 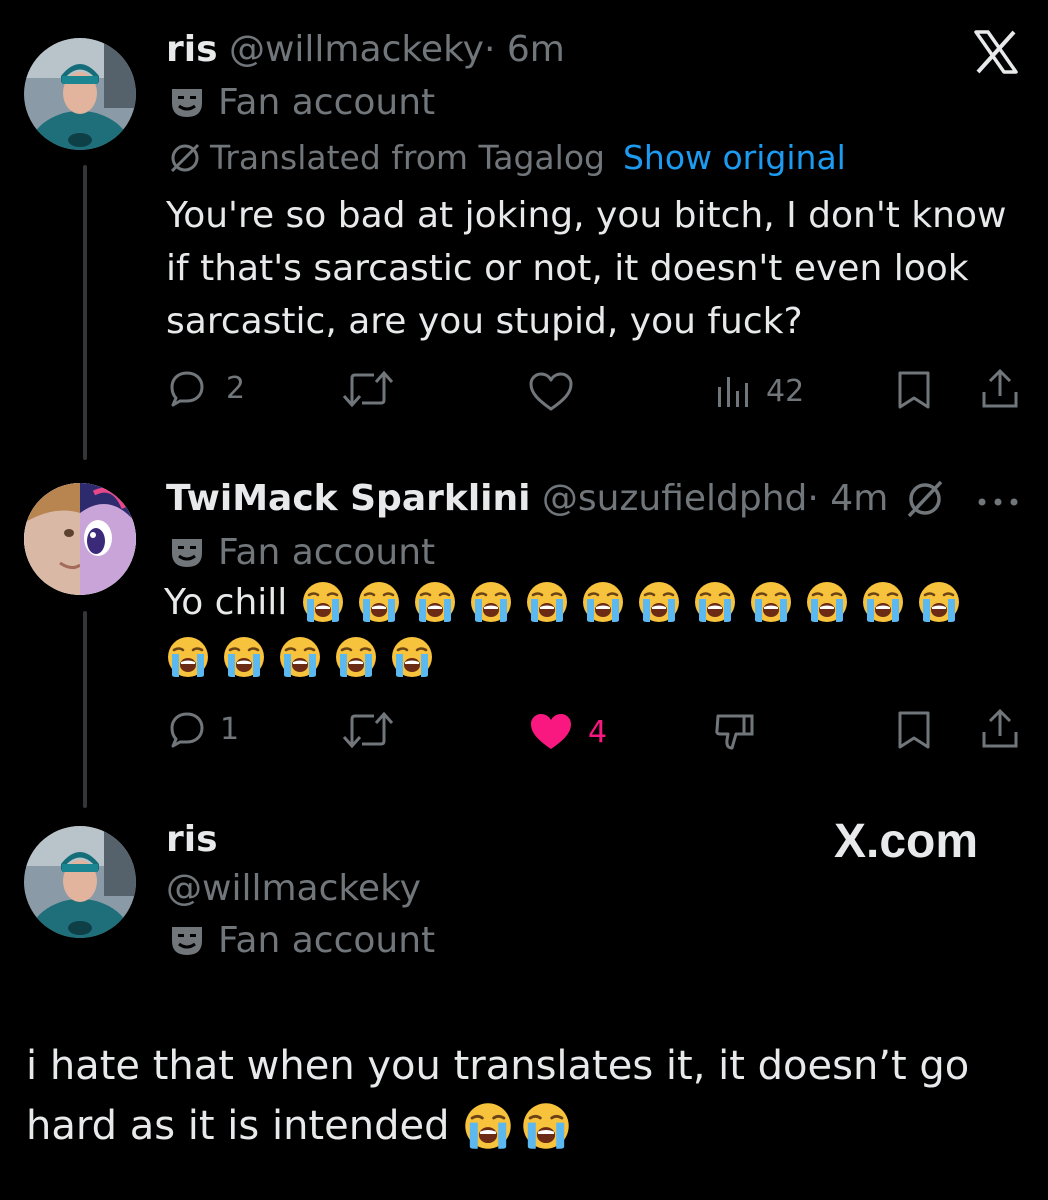 What do you see at coordinates (734, 157) in the screenshot?
I see `show-original-link: Show original` at bounding box center [734, 157].